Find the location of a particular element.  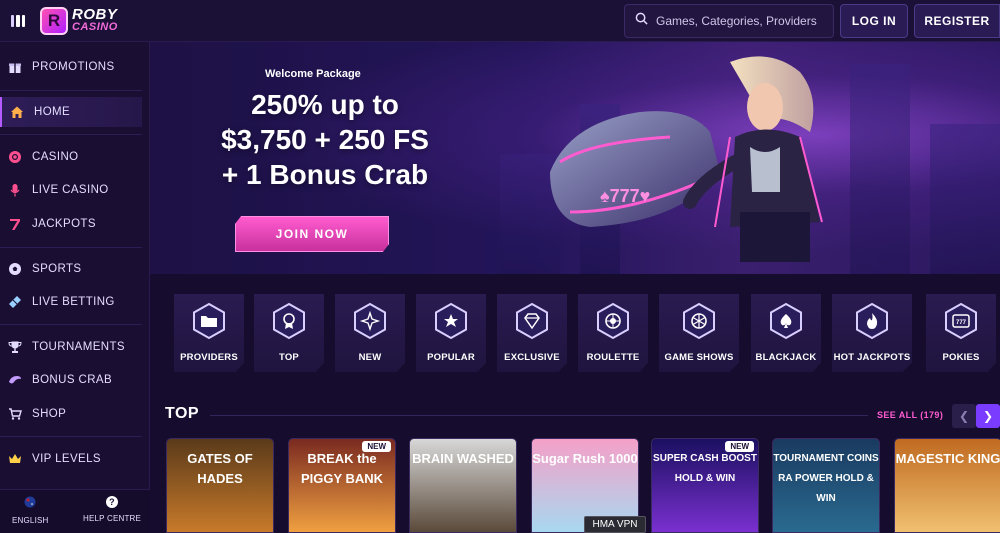

game-tile: GATES OF HADES is located at coordinates (220, 485).